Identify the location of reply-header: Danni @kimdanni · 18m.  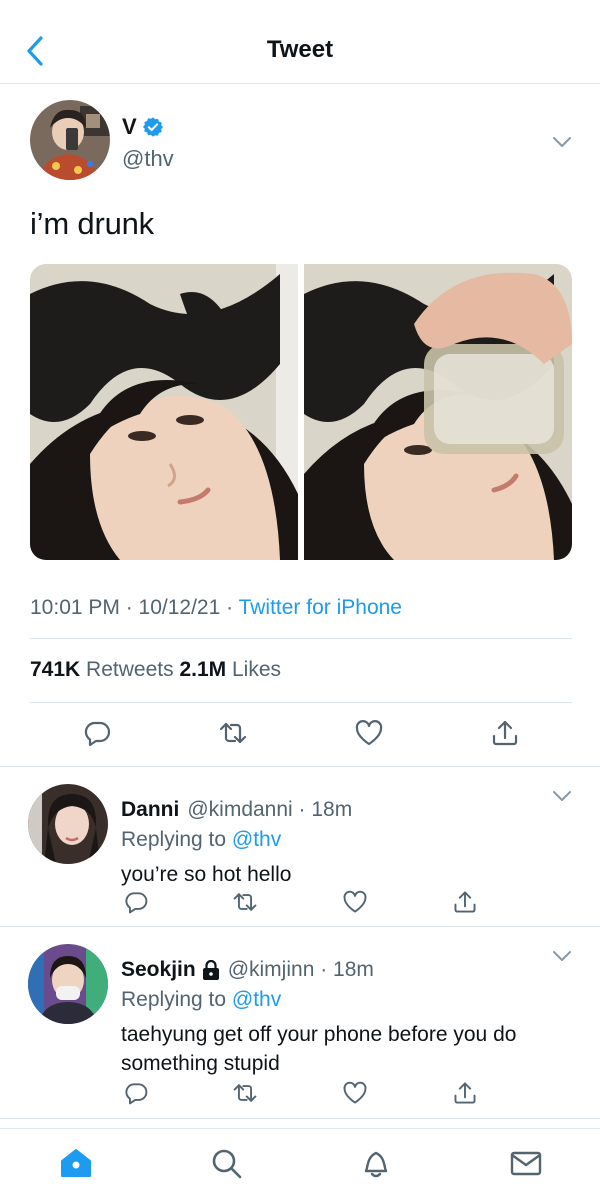
(236, 810).